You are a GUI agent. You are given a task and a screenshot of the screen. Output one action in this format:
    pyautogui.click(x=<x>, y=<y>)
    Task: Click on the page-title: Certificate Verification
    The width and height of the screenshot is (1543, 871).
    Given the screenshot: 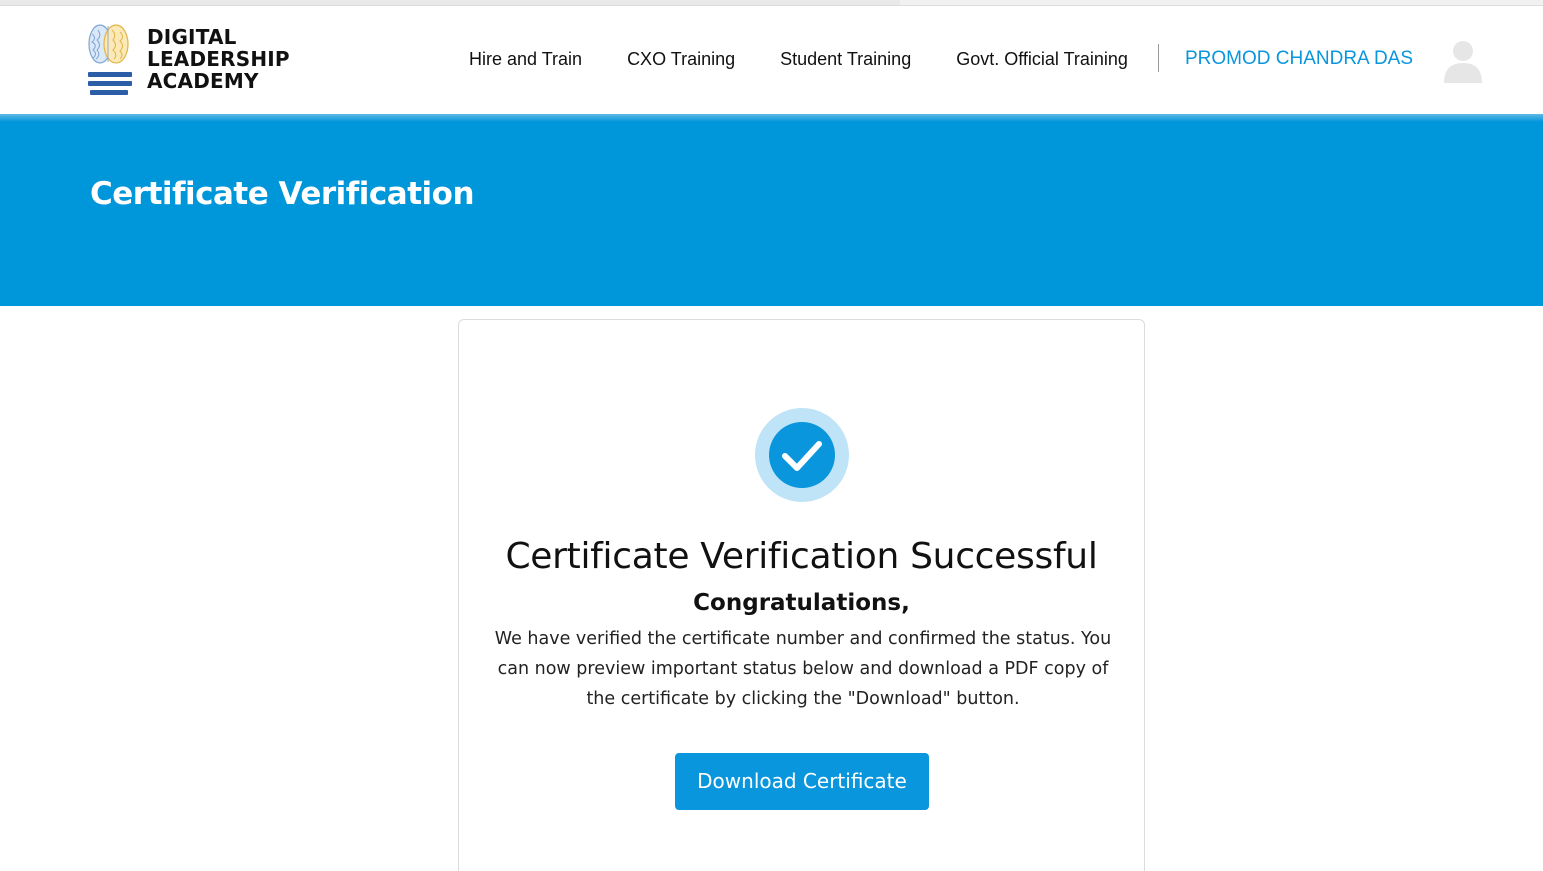 What is the action you would take?
    pyautogui.click(x=282, y=194)
    